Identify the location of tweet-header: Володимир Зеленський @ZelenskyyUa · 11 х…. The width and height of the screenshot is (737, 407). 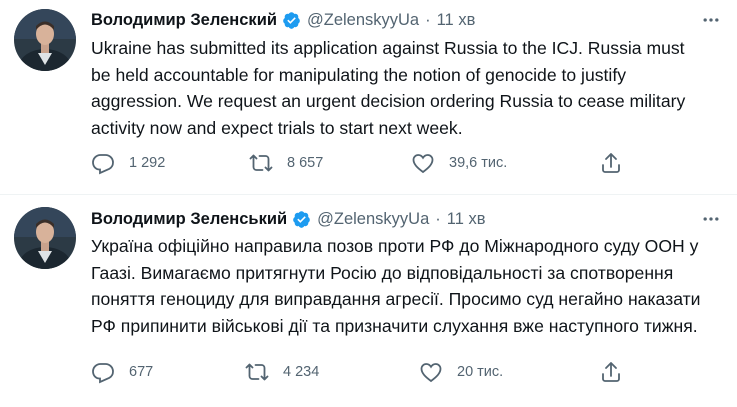
(414, 219).